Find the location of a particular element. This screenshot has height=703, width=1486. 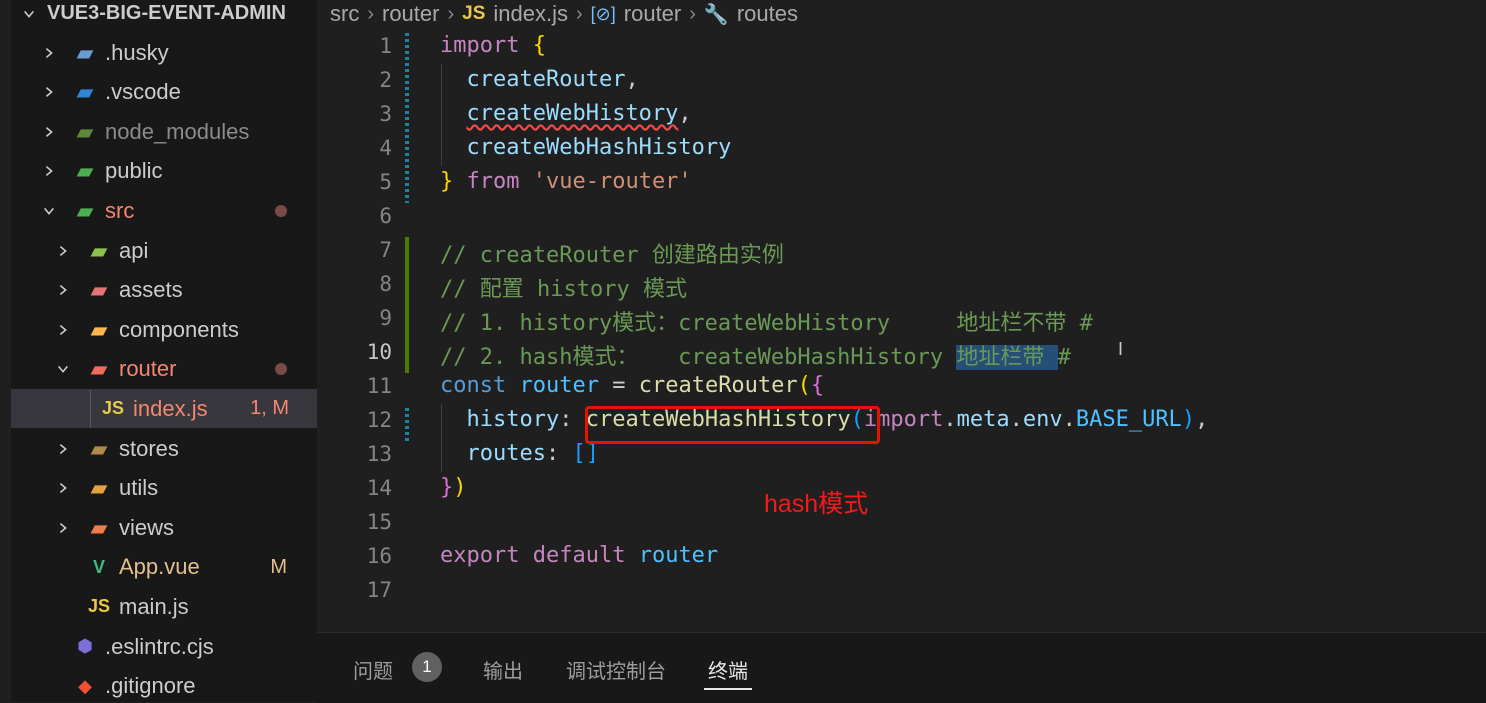

code-line-14: }) is located at coordinates (901, 489).